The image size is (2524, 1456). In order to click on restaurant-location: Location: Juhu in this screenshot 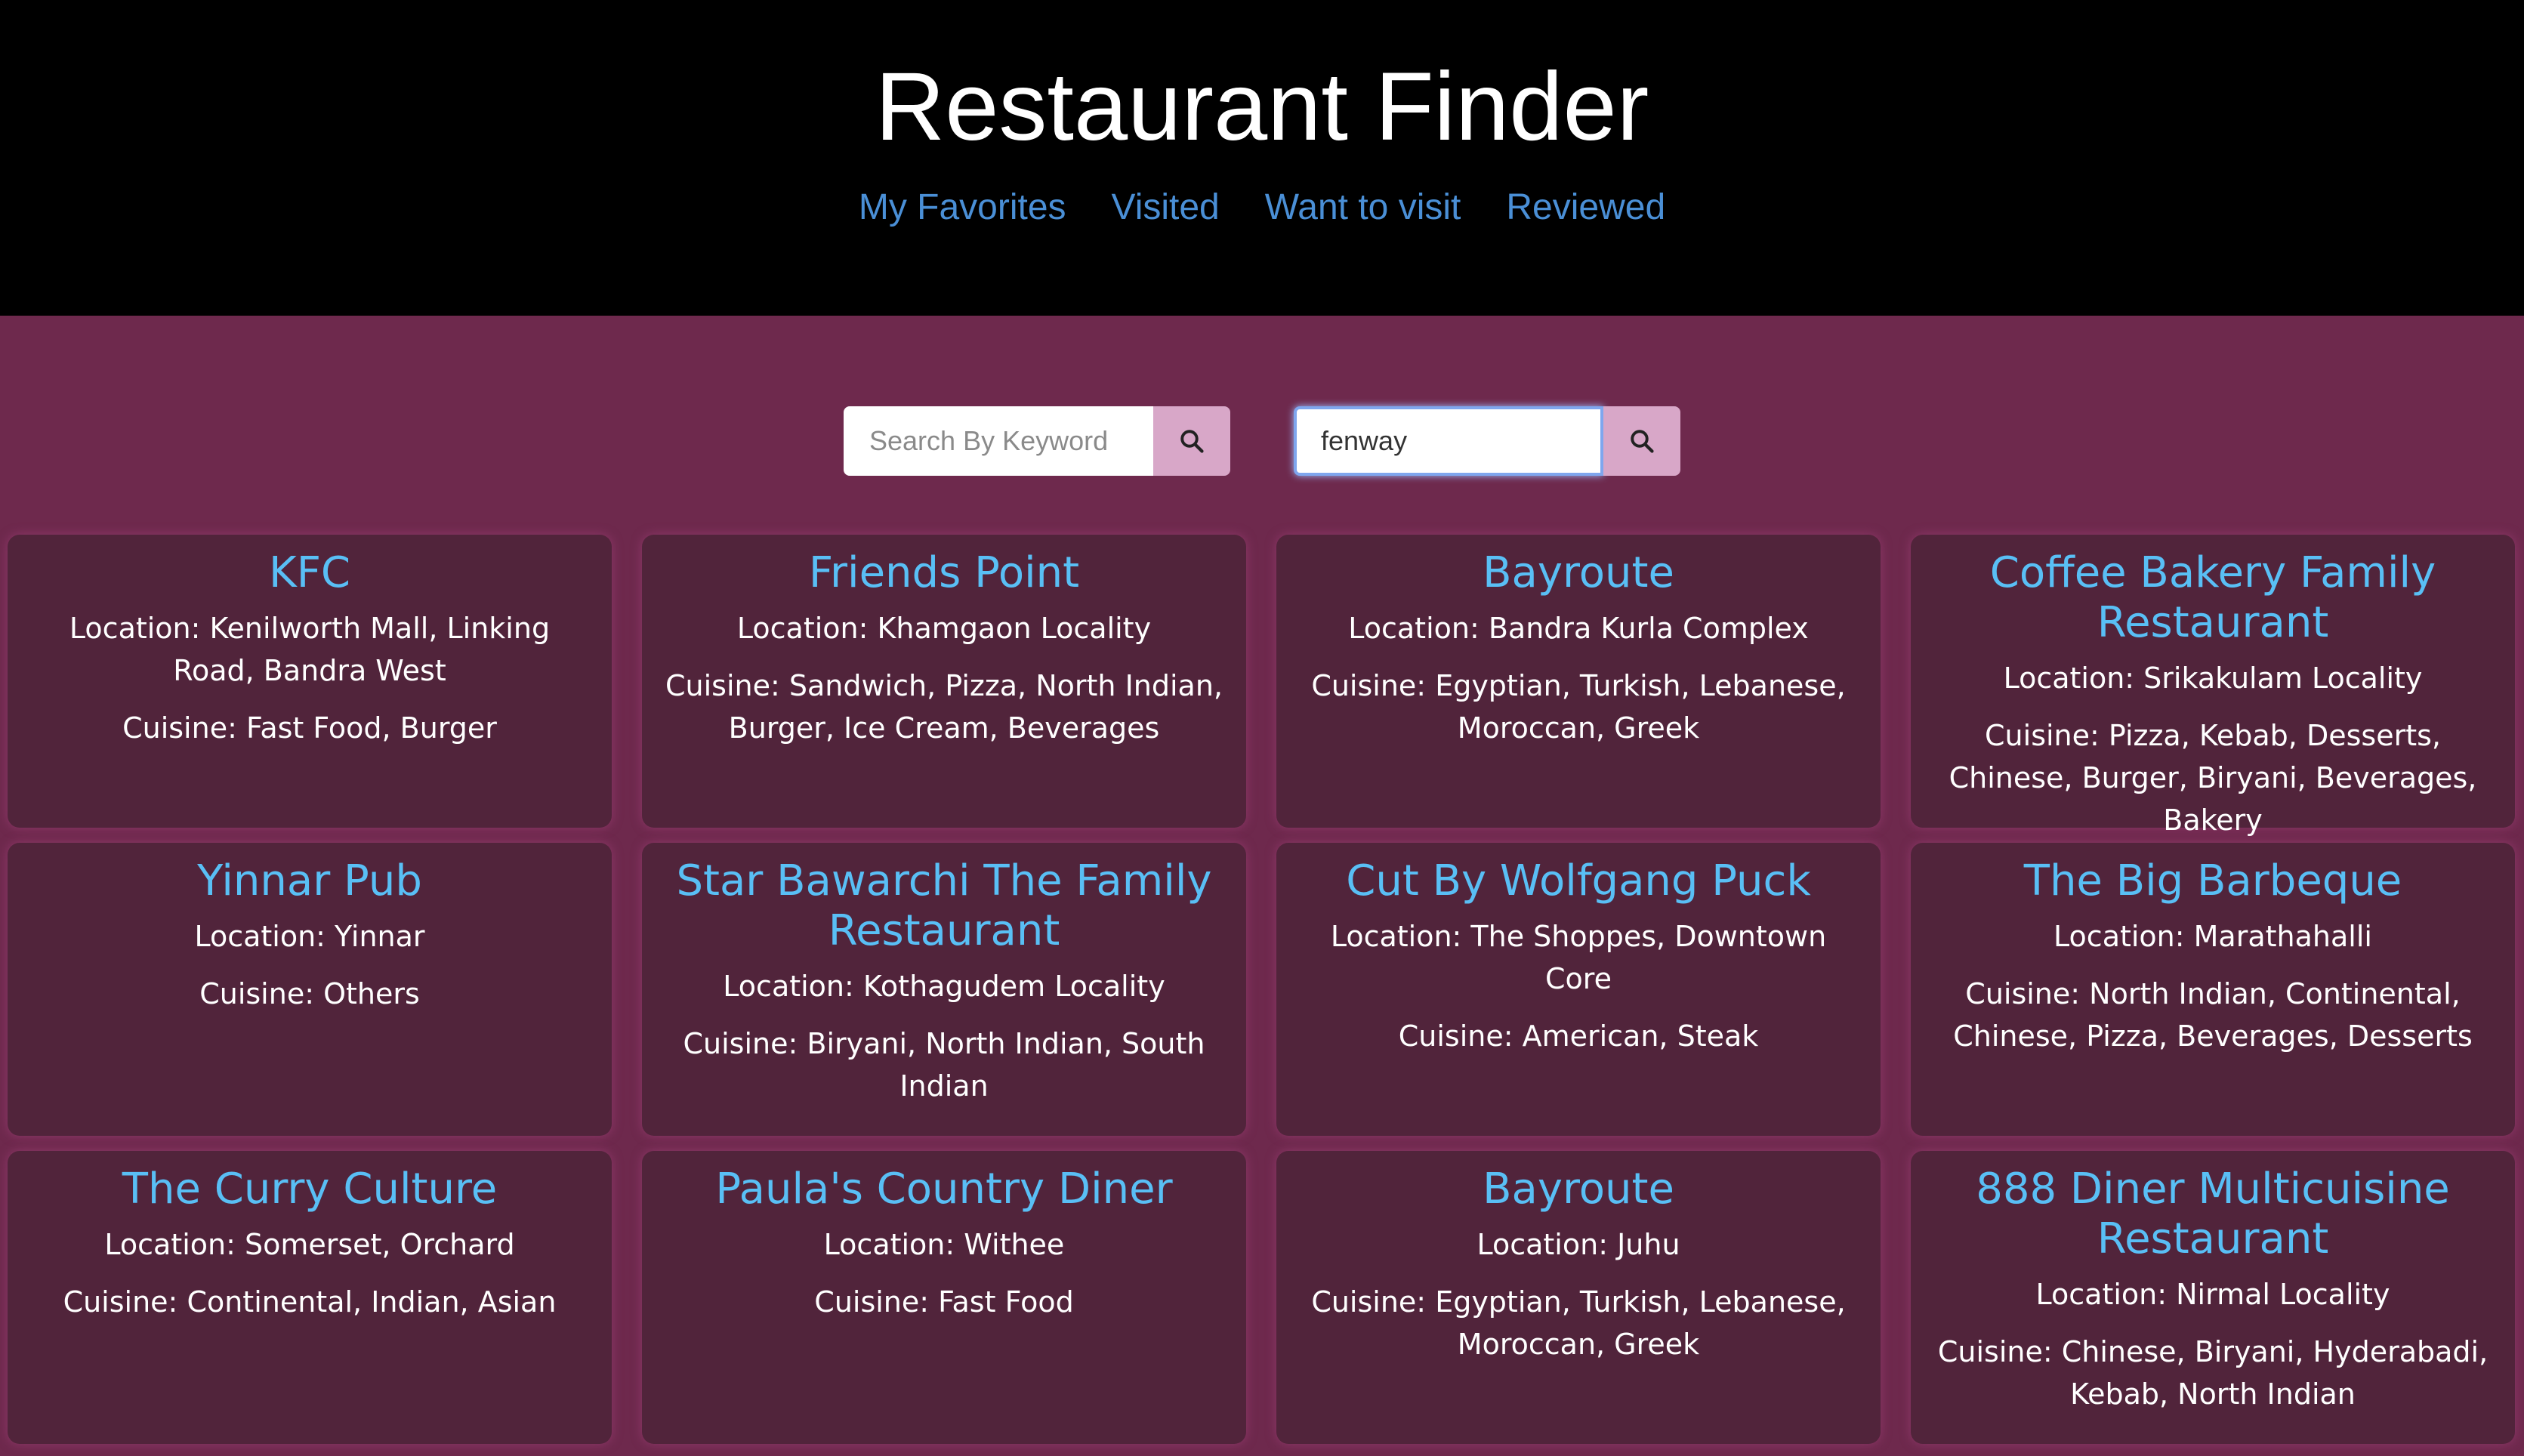, I will do `click(1578, 1244)`.